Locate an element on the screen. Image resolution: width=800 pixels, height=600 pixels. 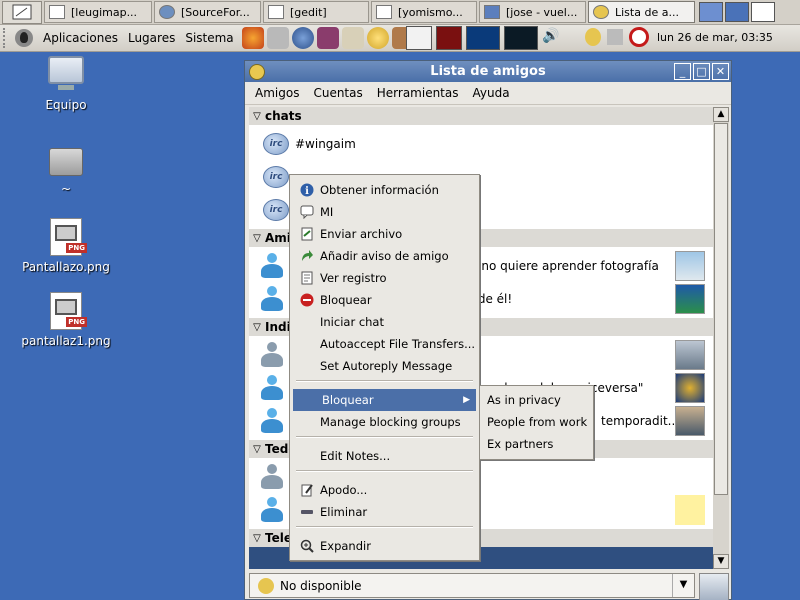
workspace-switcher is located at coordinates (737, 12).